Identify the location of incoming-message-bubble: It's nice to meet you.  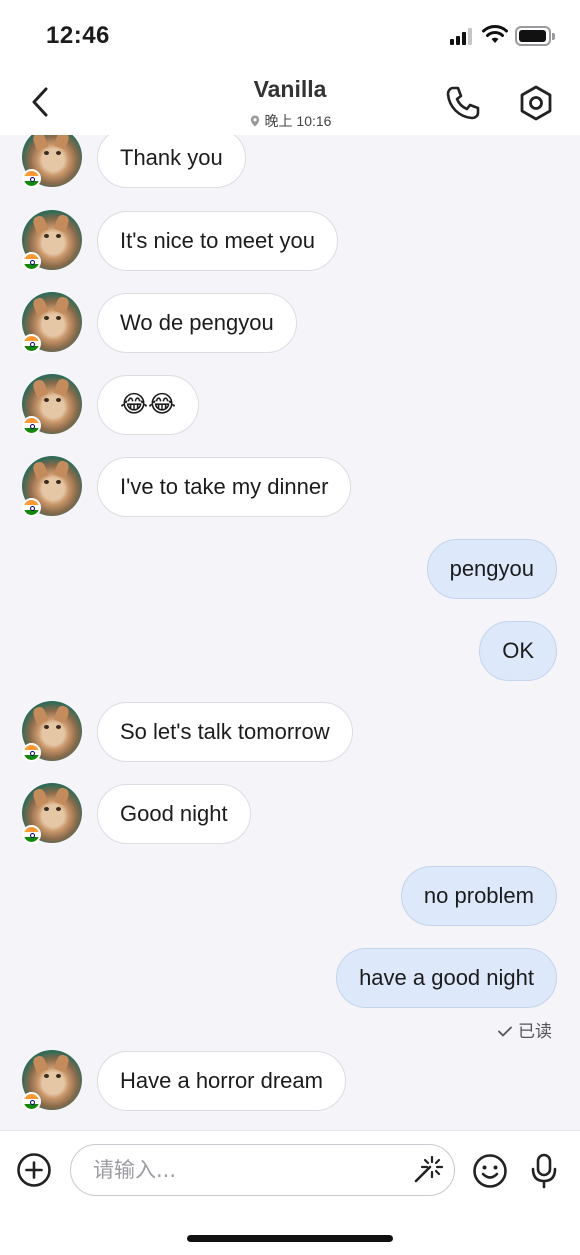
(217, 241).